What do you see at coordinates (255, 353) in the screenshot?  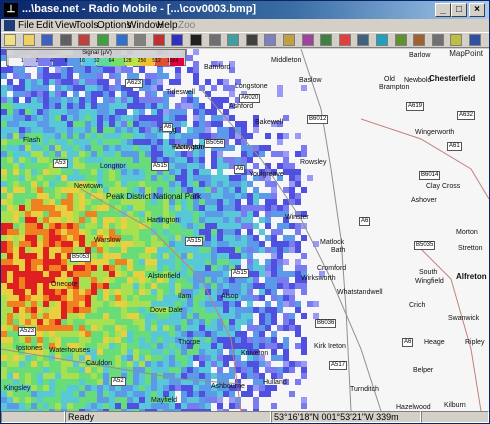 I see `place-label: Kniveton` at bounding box center [255, 353].